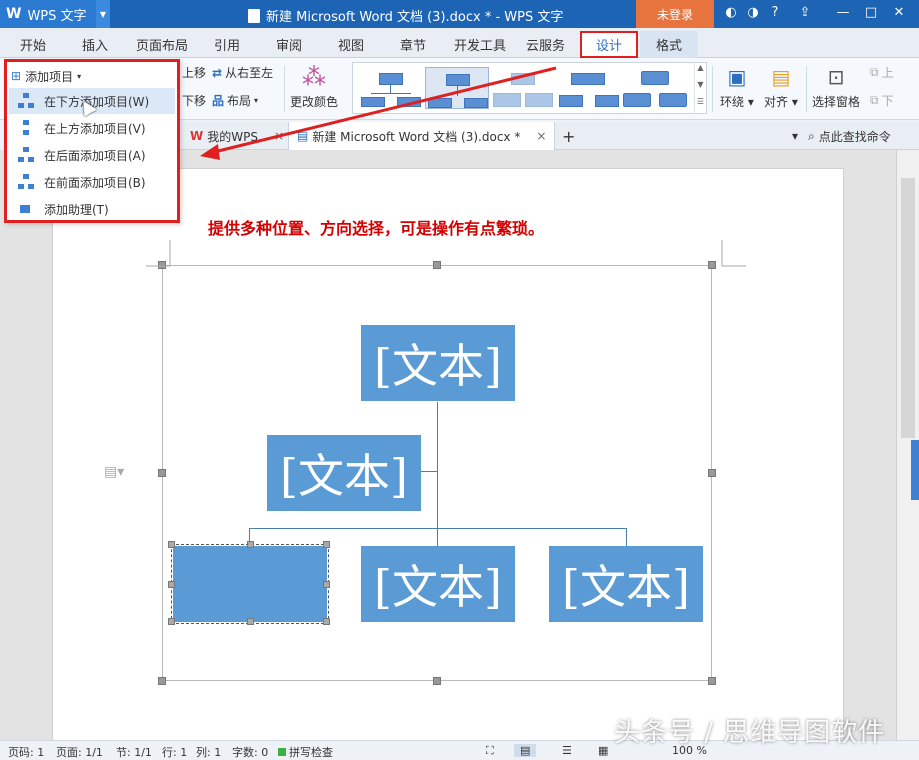  Describe the element at coordinates (378, 113) in the screenshot. I see `annotation-arrow` at that location.